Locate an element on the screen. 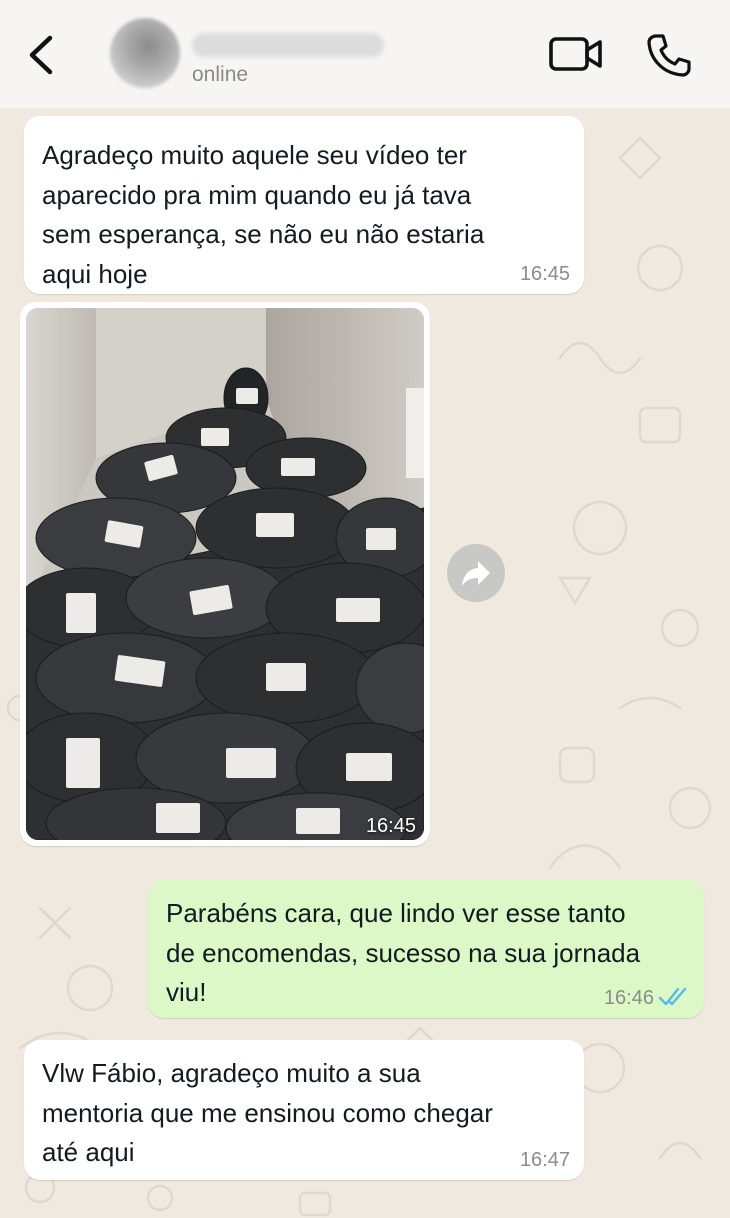 The height and width of the screenshot is (1218, 730). avatar is located at coordinates (145, 53).